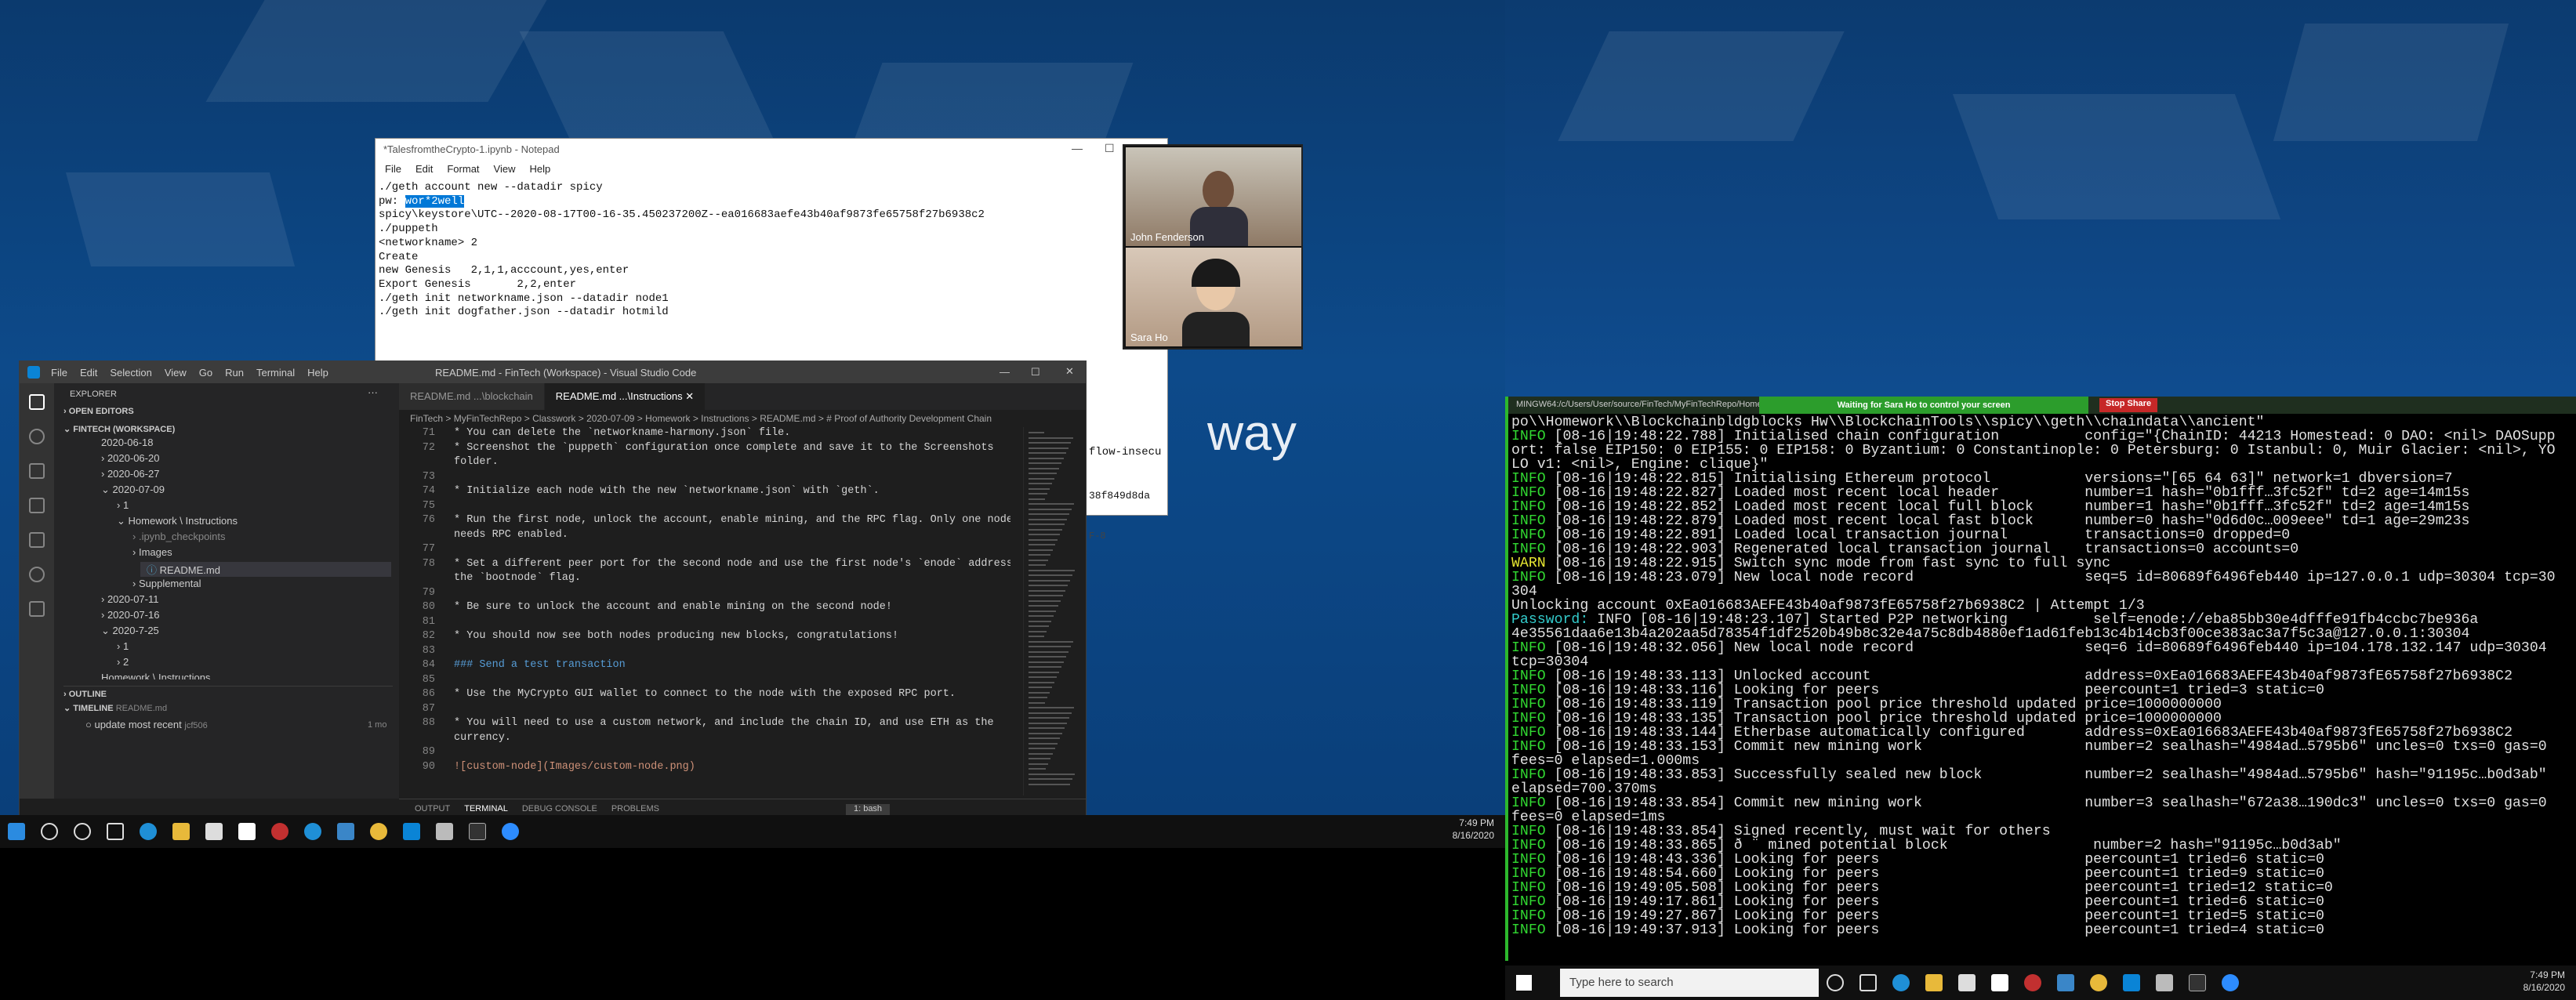 This screenshot has height=1000, width=2576. Describe the element at coordinates (178, 521) in the screenshot. I see `tree-item: ⌄ Homework \ Instructions` at that location.